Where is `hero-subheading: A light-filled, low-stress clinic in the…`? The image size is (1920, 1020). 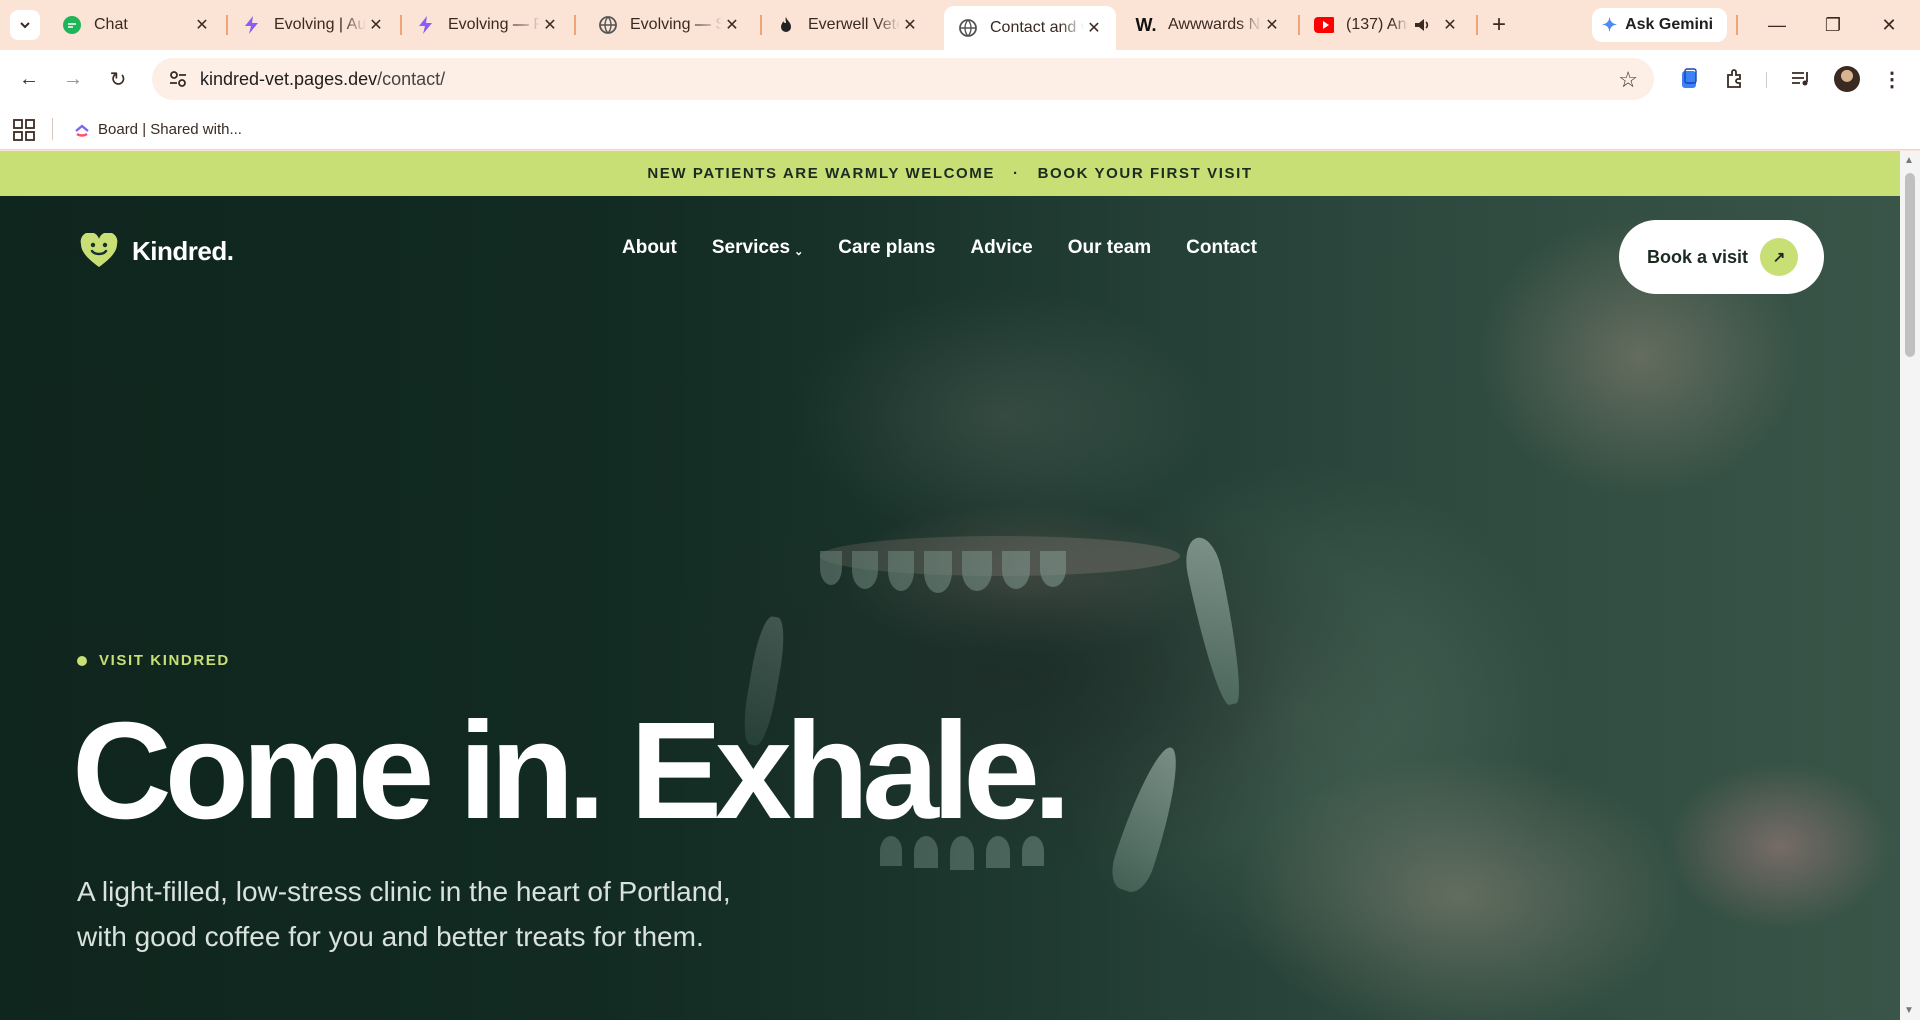 hero-subheading: A light-filled, low-stress clinic in the… is located at coordinates (457, 914).